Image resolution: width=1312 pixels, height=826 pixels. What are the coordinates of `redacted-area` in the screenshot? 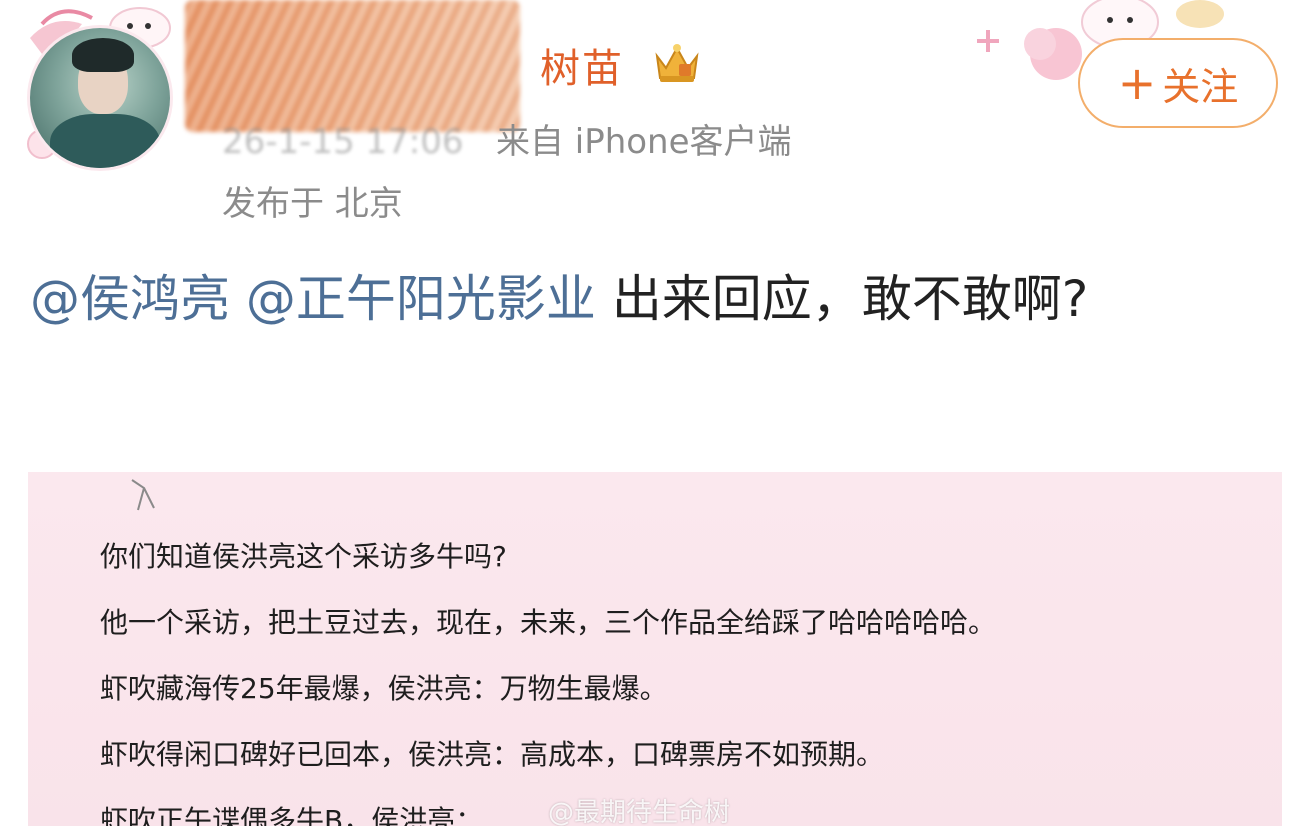 It's located at (352, 66).